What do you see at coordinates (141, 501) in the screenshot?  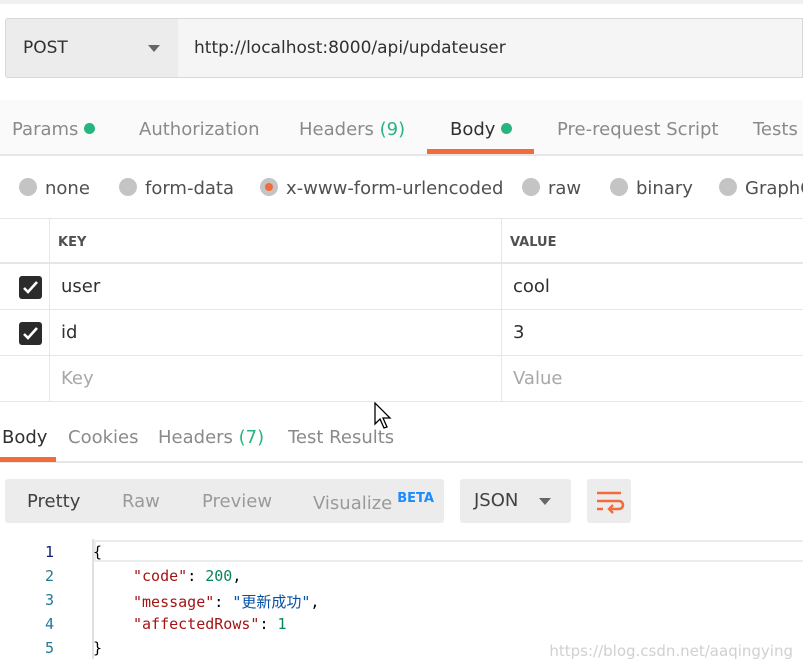 I see `raw-button: Raw` at bounding box center [141, 501].